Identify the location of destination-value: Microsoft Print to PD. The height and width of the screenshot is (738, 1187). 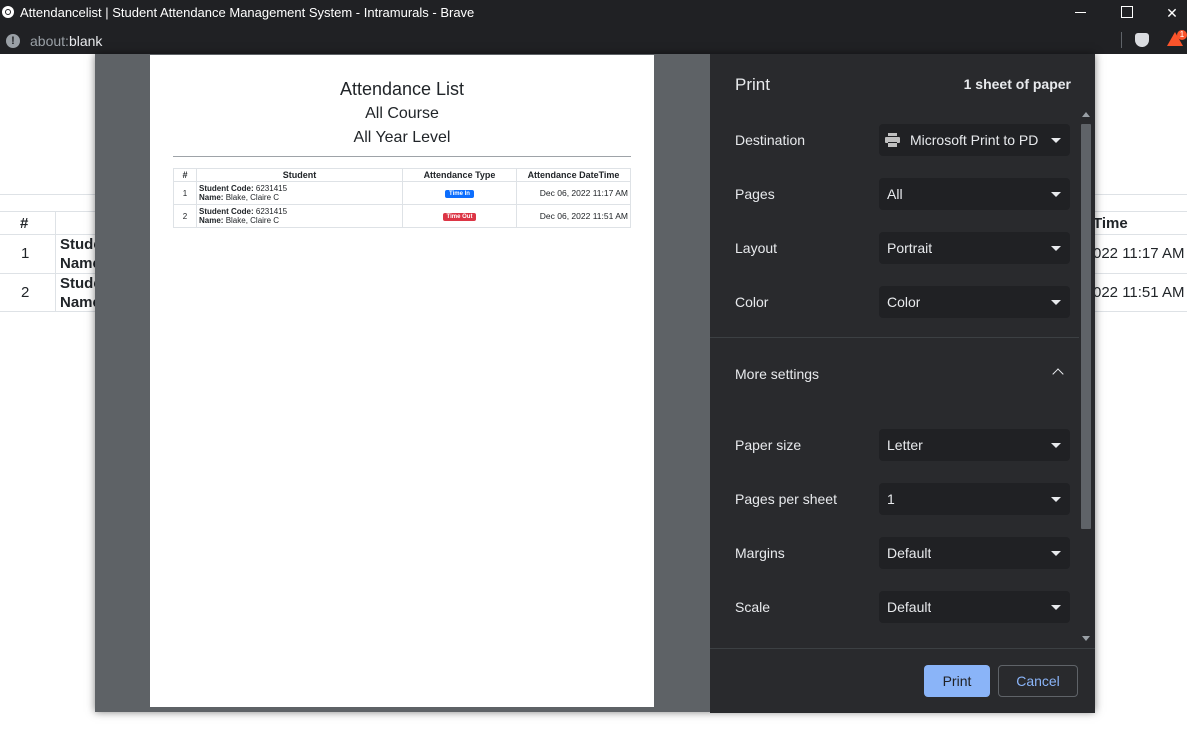
(974, 140).